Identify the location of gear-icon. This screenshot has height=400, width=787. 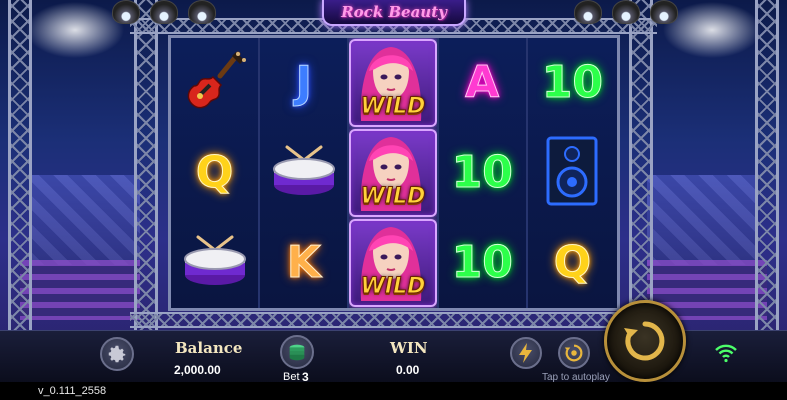
(117, 354).